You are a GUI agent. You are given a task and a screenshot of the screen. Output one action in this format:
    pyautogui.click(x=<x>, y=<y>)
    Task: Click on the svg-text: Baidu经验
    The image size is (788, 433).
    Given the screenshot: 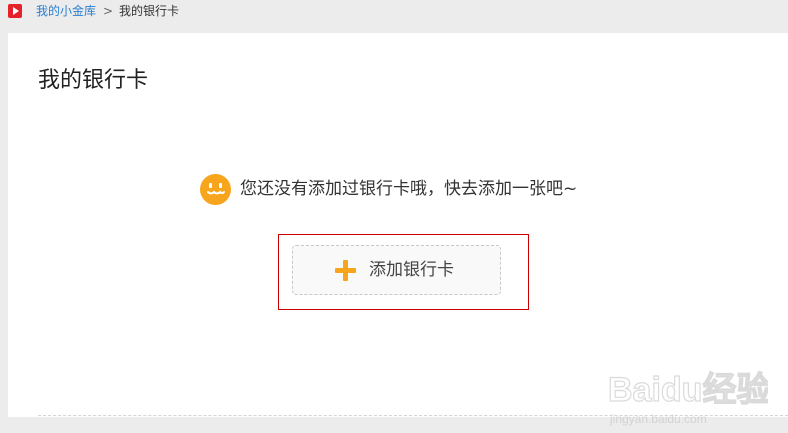 What is the action you would take?
    pyautogui.click(x=688, y=389)
    